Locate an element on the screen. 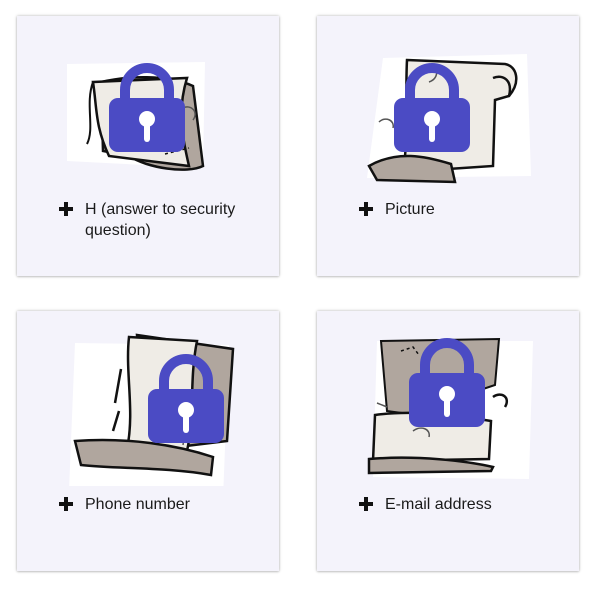 The width and height of the screenshot is (600, 592). card-label: Phone number is located at coordinates (164, 504).